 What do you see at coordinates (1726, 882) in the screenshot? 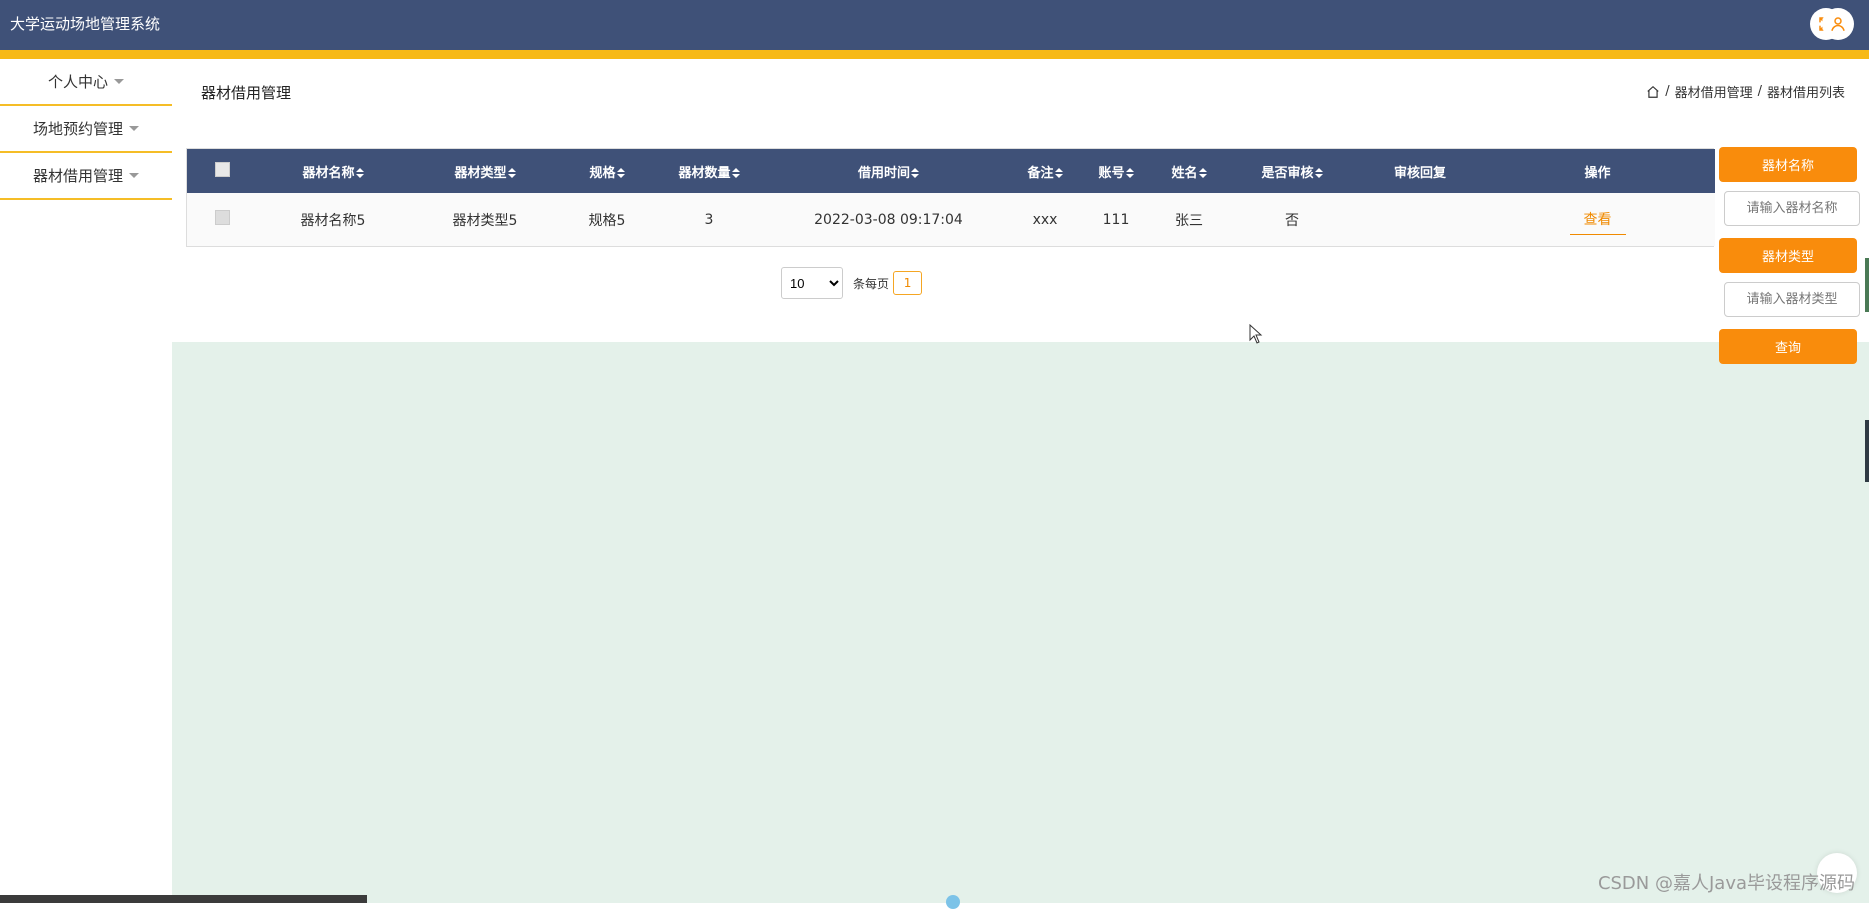
I see `watermark: CSDN @嘉人Java毕设程序源码` at bounding box center [1726, 882].